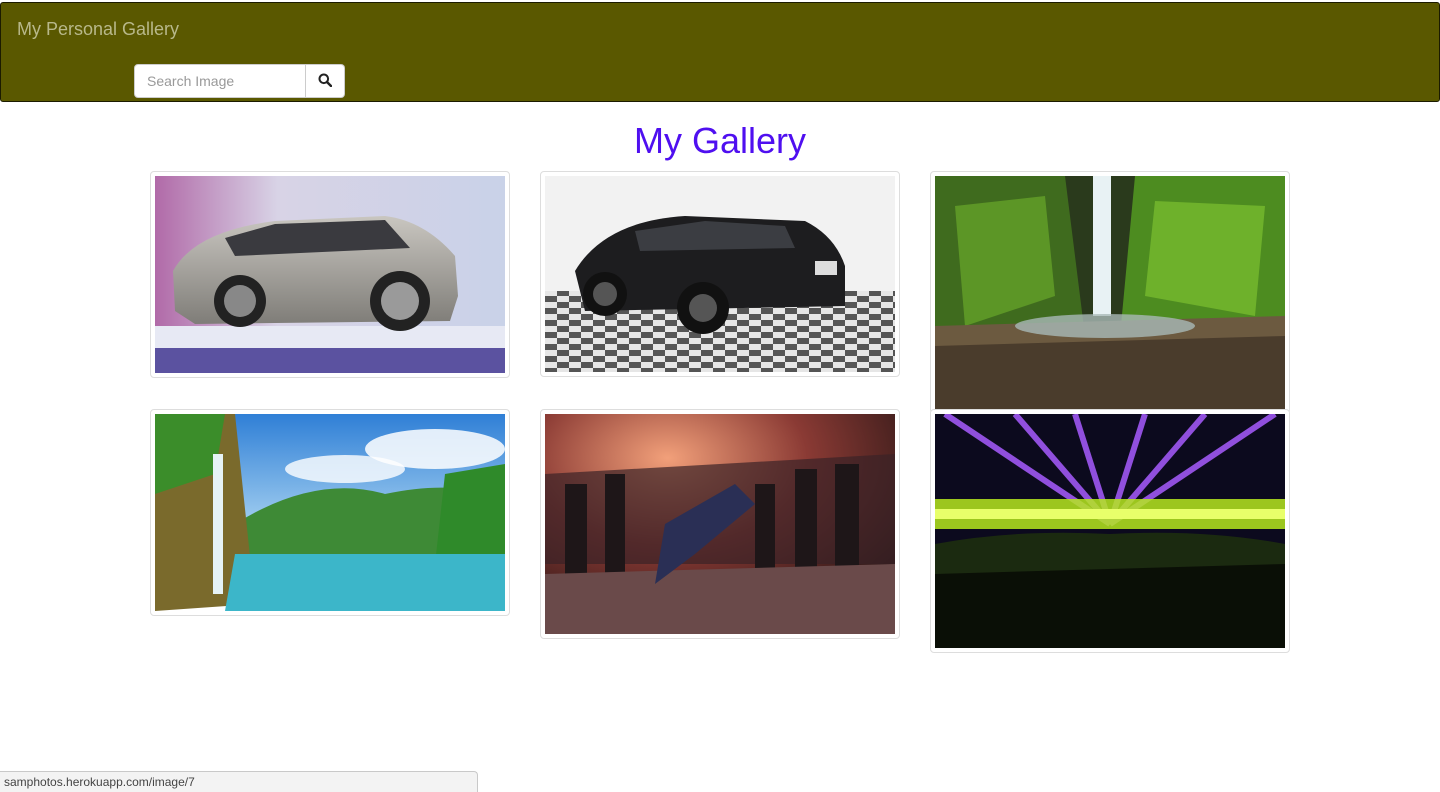 The height and width of the screenshot is (792, 1440). I want to click on brand-link: My Personal Gallery, so click(98, 29).